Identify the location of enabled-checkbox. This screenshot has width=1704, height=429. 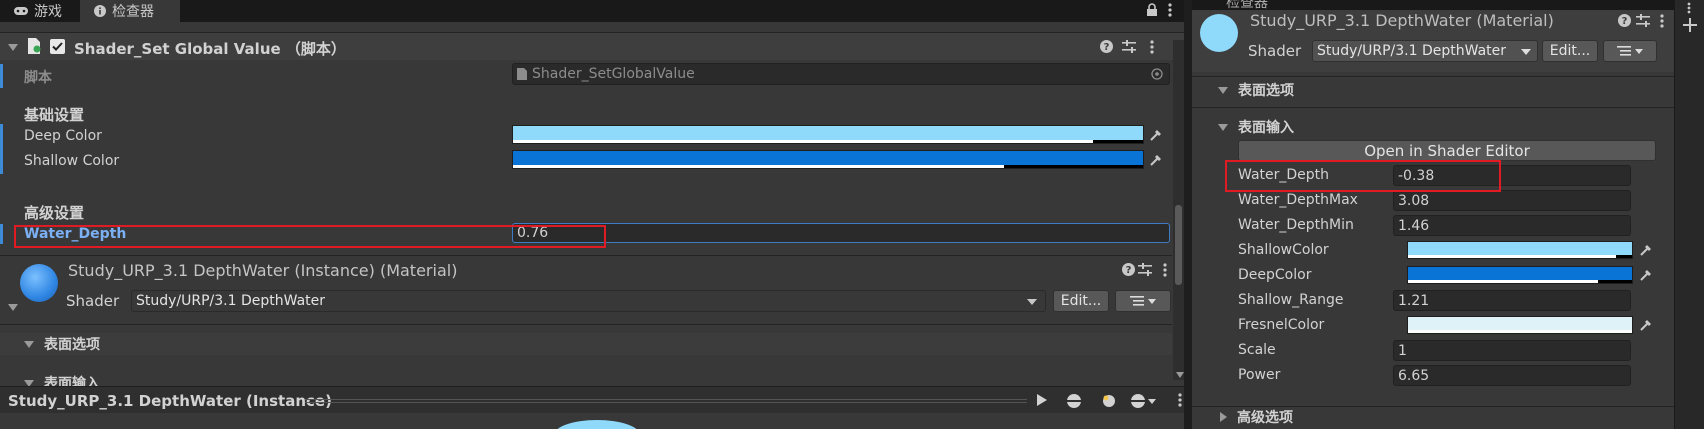
(57, 46).